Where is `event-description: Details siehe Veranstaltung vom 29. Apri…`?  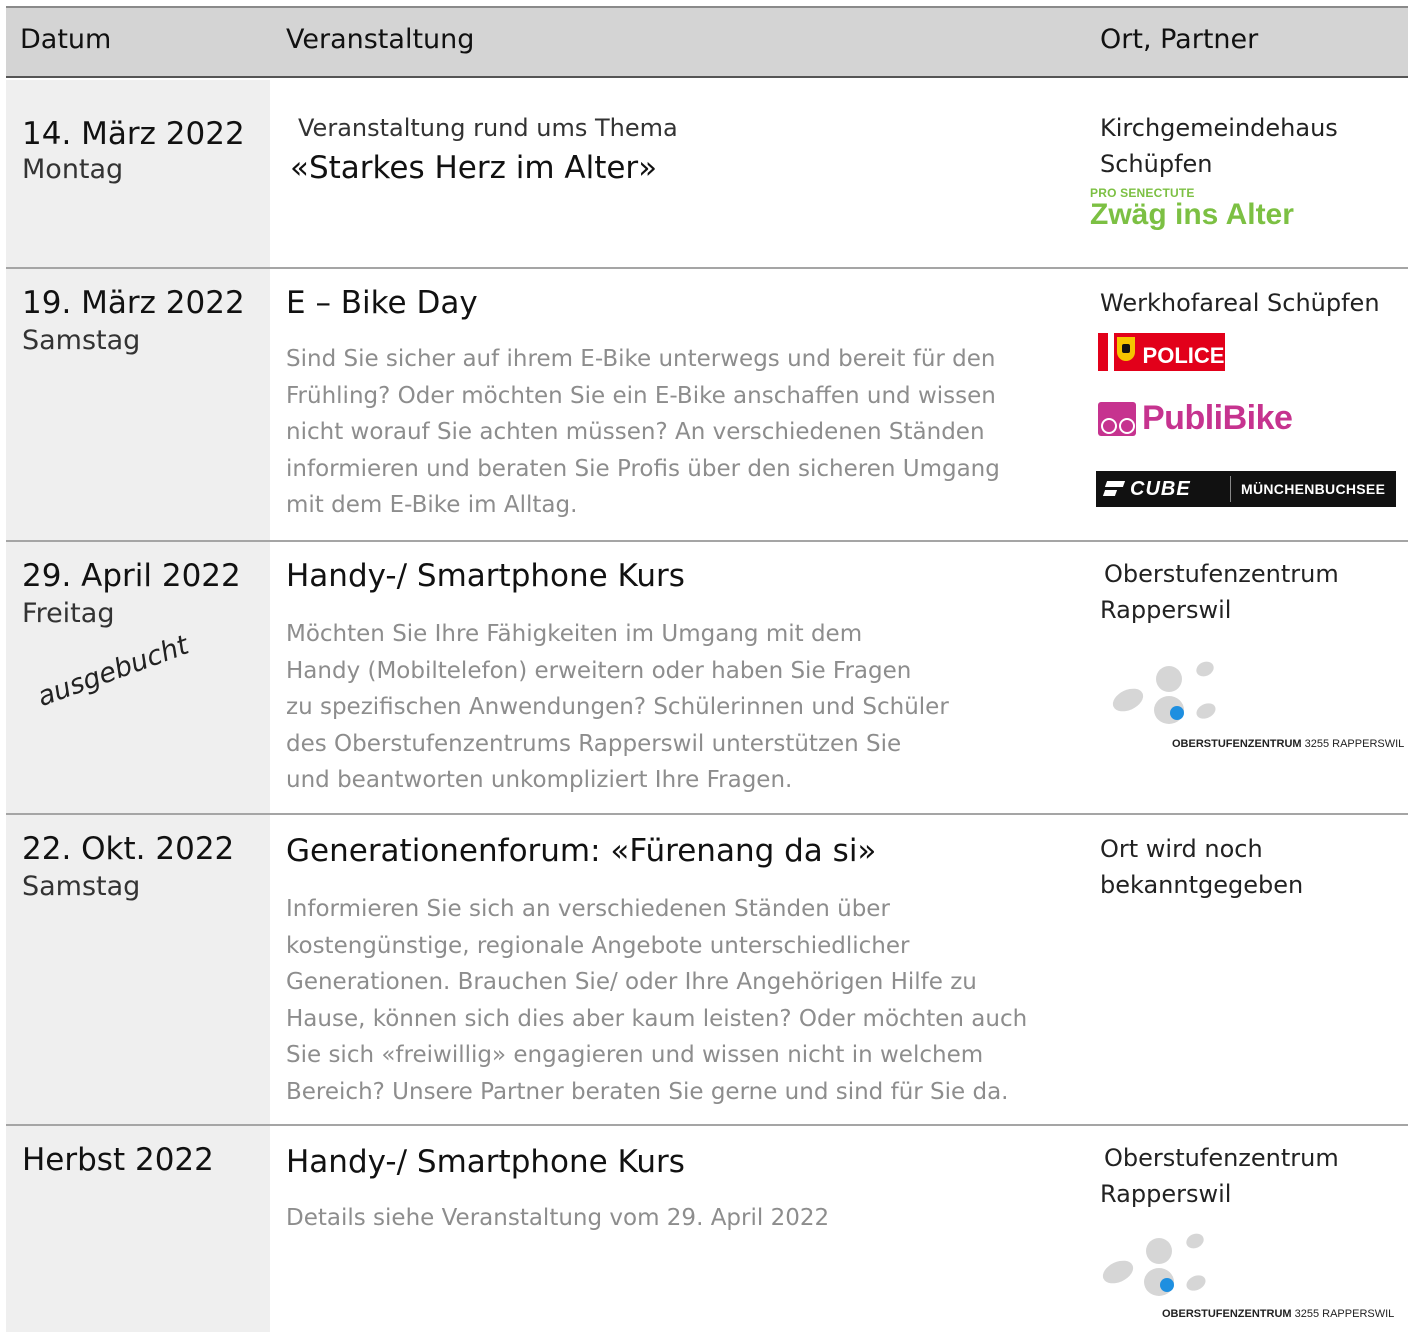
event-description: Details siehe Veranstaltung vom 29. Apri… is located at coordinates (557, 1218).